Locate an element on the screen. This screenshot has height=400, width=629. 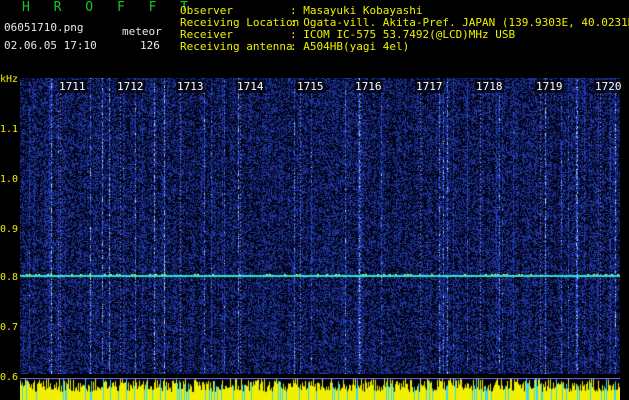
app-title: H R O F F T is located at coordinates (109, 7).